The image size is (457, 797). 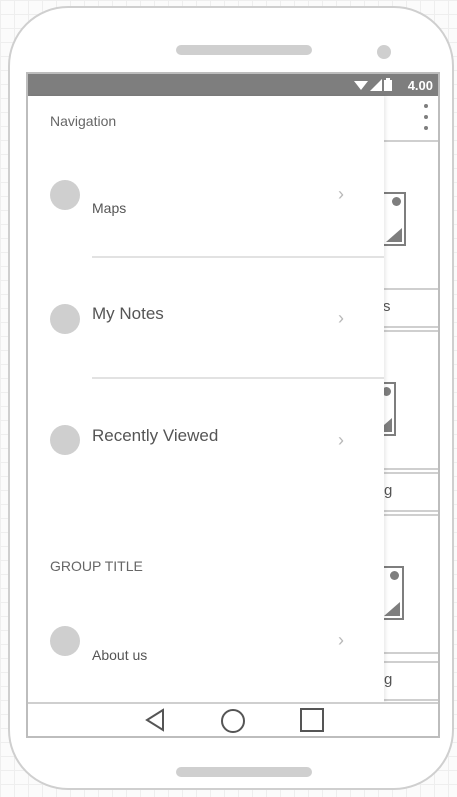 I want to click on front-camera, so click(x=384, y=52).